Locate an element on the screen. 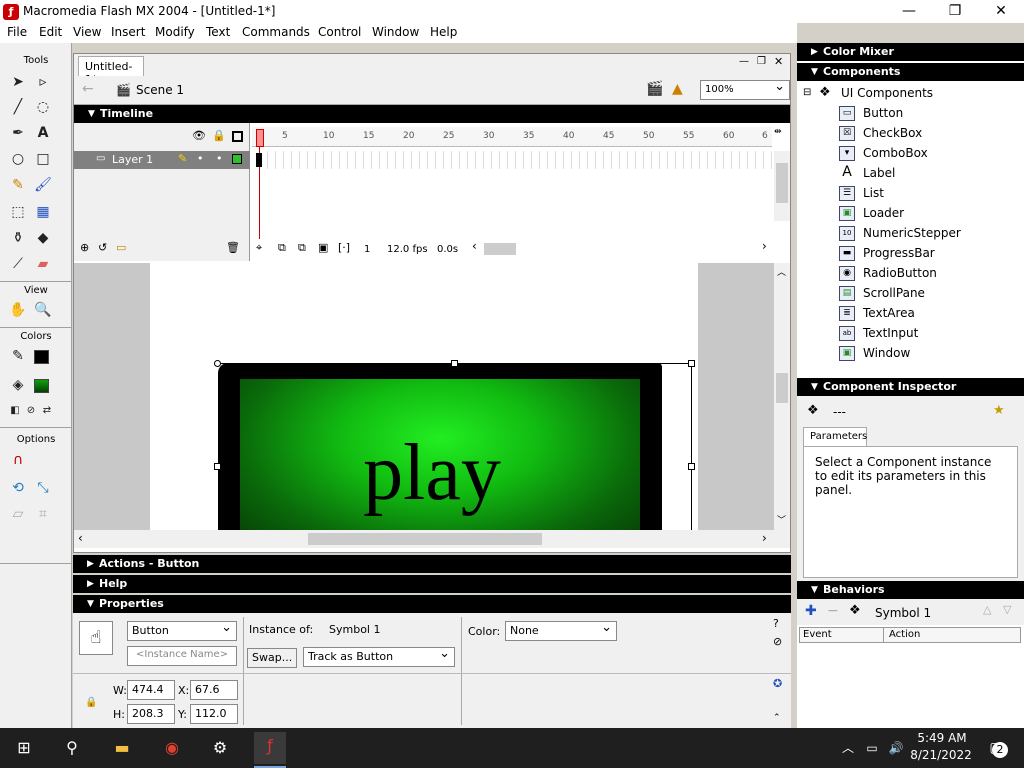 Image resolution: width=1024 pixels, height=768 pixels. arrow-tool-icon: ➤ is located at coordinates (18, 82).